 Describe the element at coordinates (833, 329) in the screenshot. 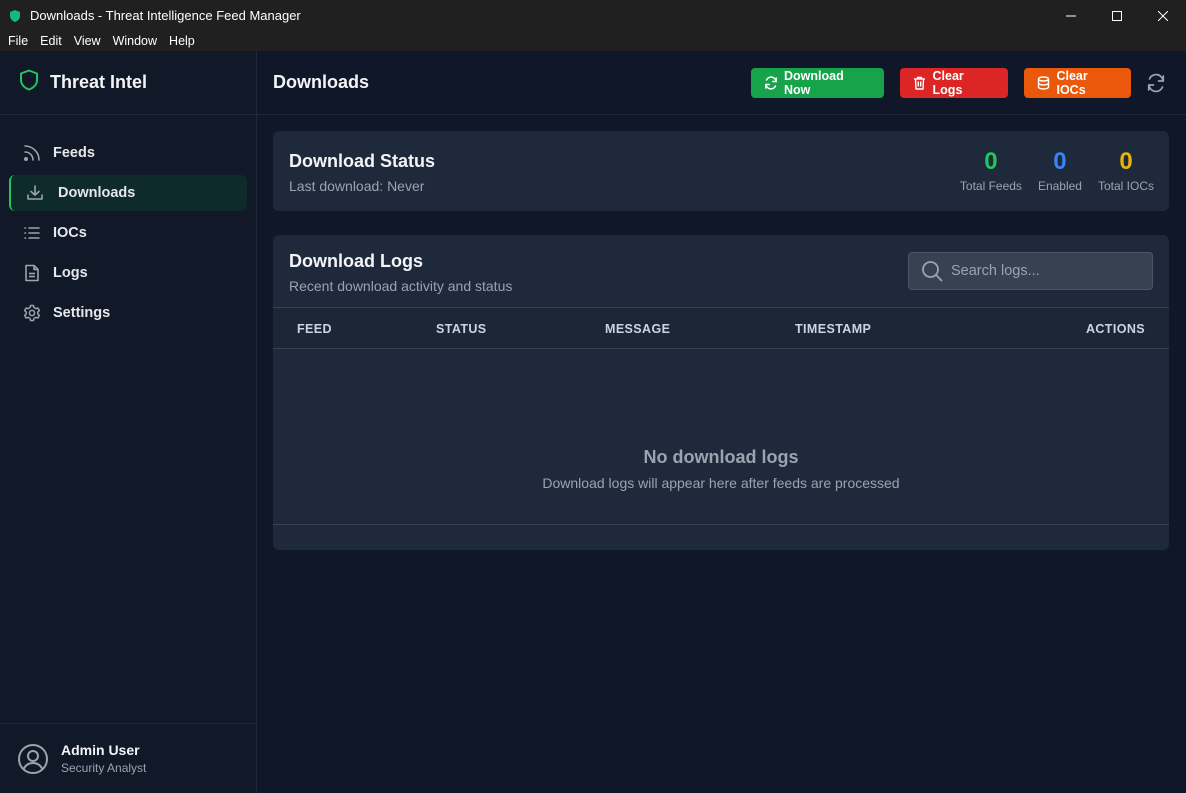

I see `column-header-timestamp: TIMESTAMP` at that location.